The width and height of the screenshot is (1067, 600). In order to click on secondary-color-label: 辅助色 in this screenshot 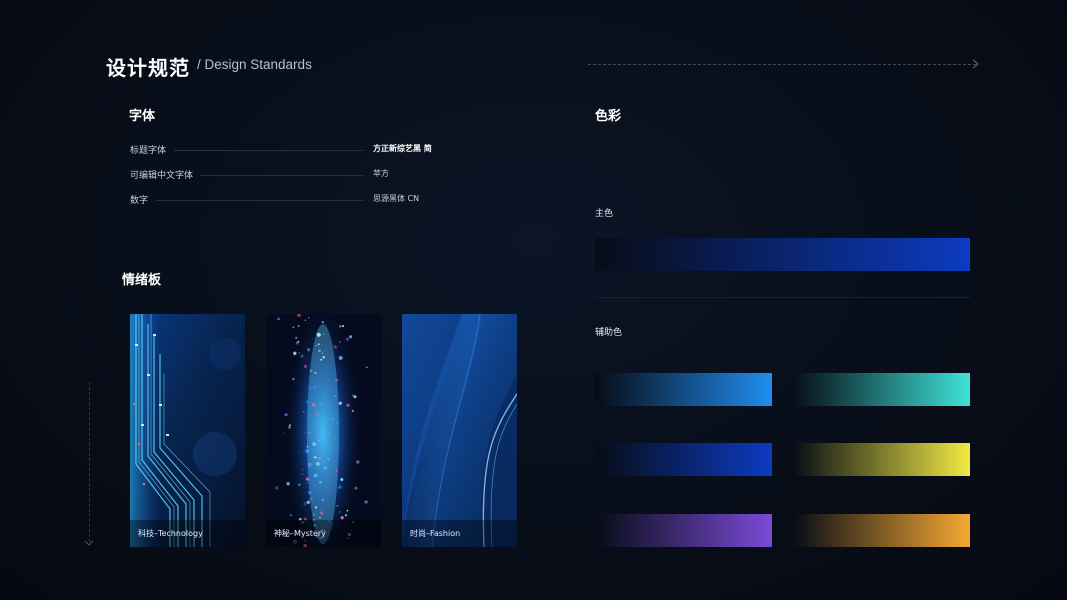, I will do `click(609, 333)`.